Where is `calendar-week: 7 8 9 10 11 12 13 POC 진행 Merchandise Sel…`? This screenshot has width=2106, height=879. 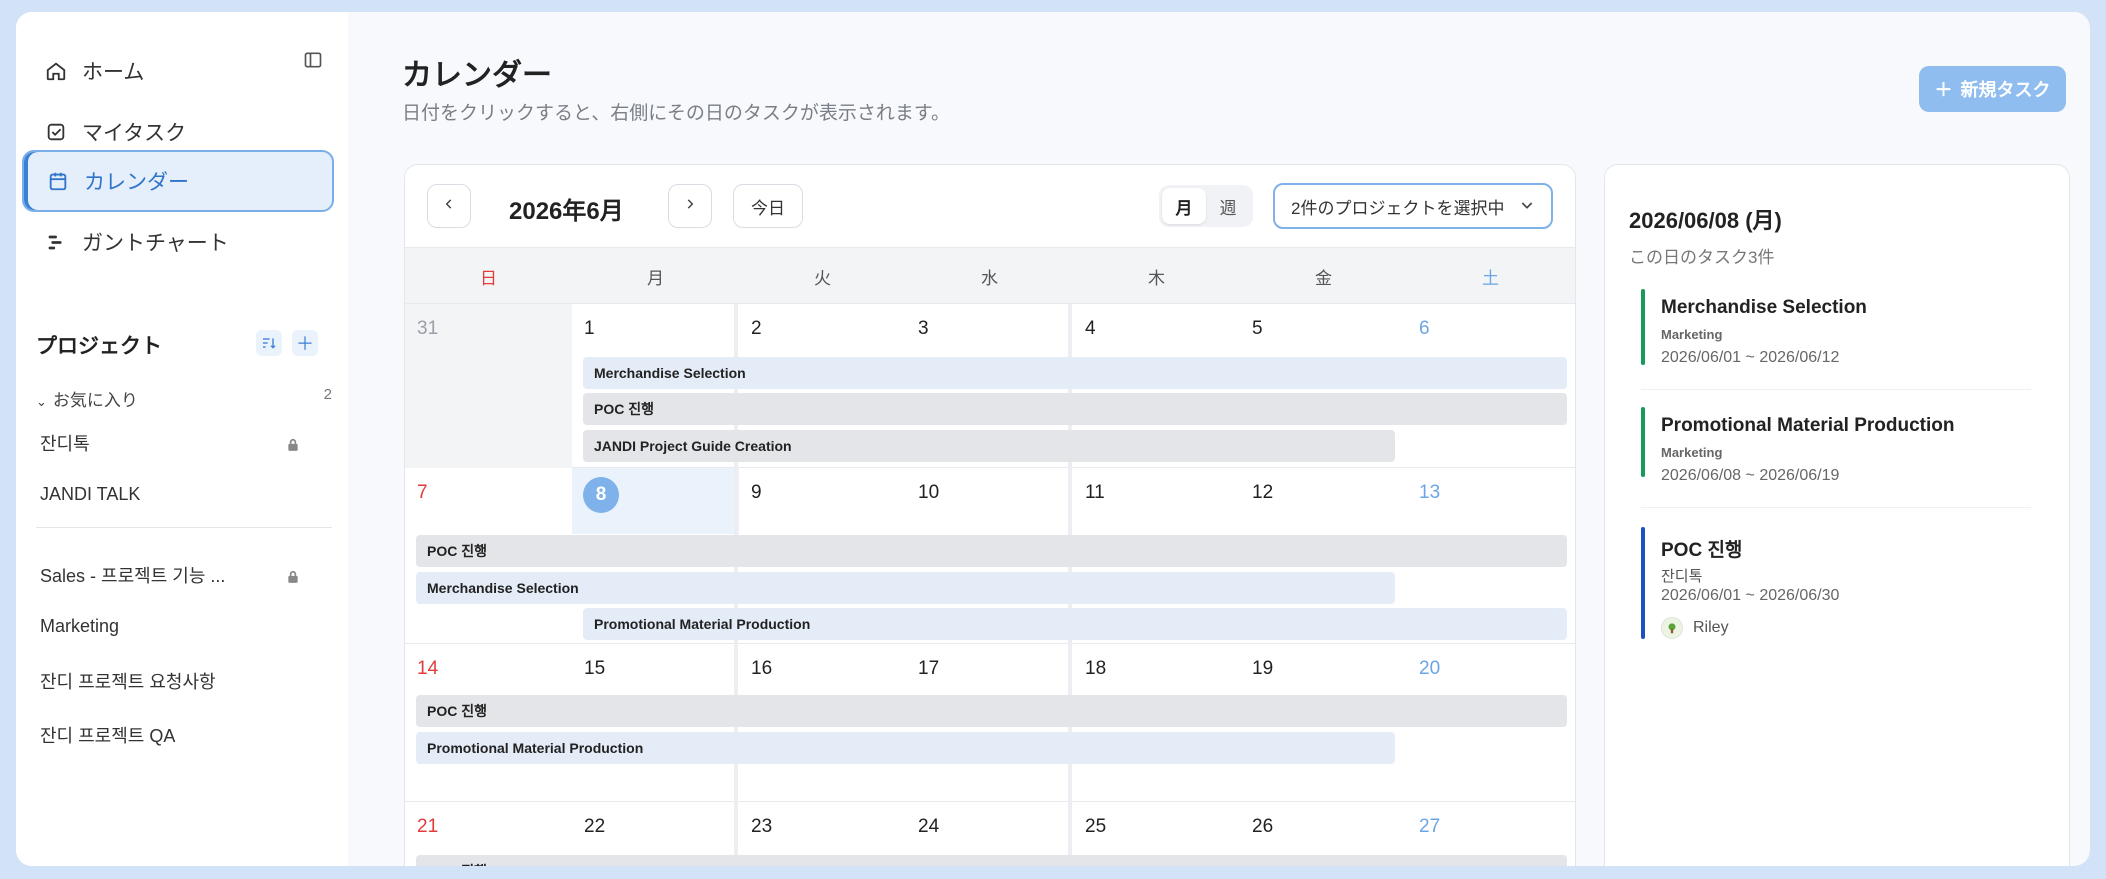 calendar-week: 7 8 9 10 11 12 13 POC 진행 Merchandise Sel… is located at coordinates (990, 556).